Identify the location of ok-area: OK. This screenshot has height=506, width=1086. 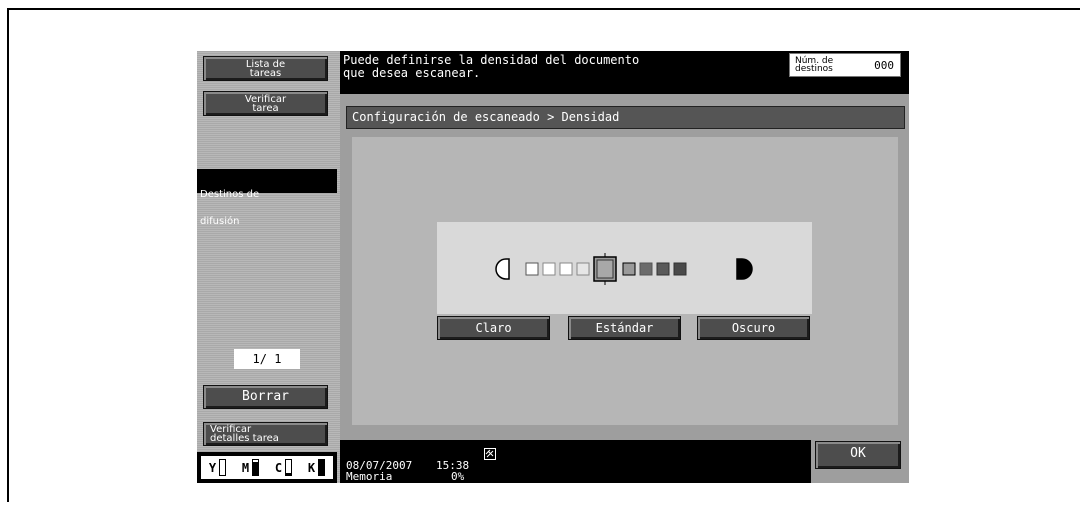
(851, 461).